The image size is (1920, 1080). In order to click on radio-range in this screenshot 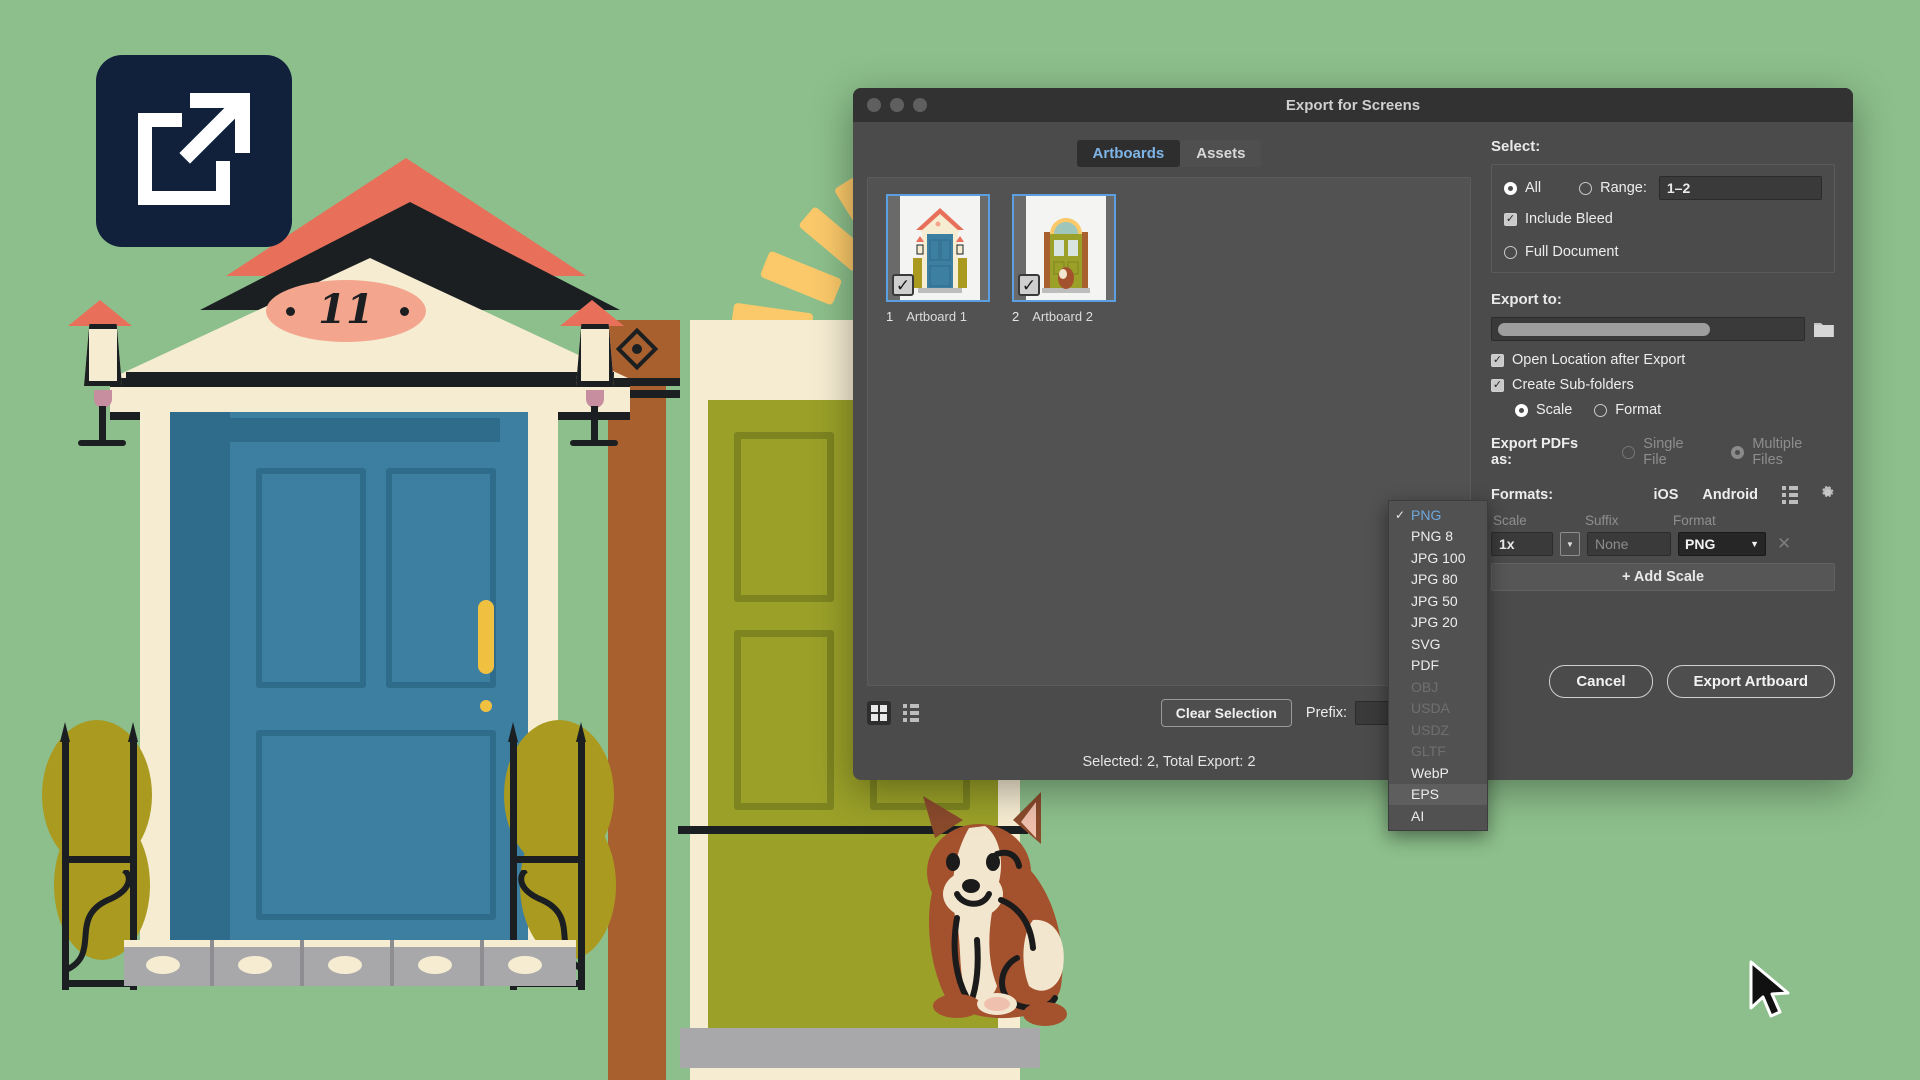, I will do `click(1586, 188)`.